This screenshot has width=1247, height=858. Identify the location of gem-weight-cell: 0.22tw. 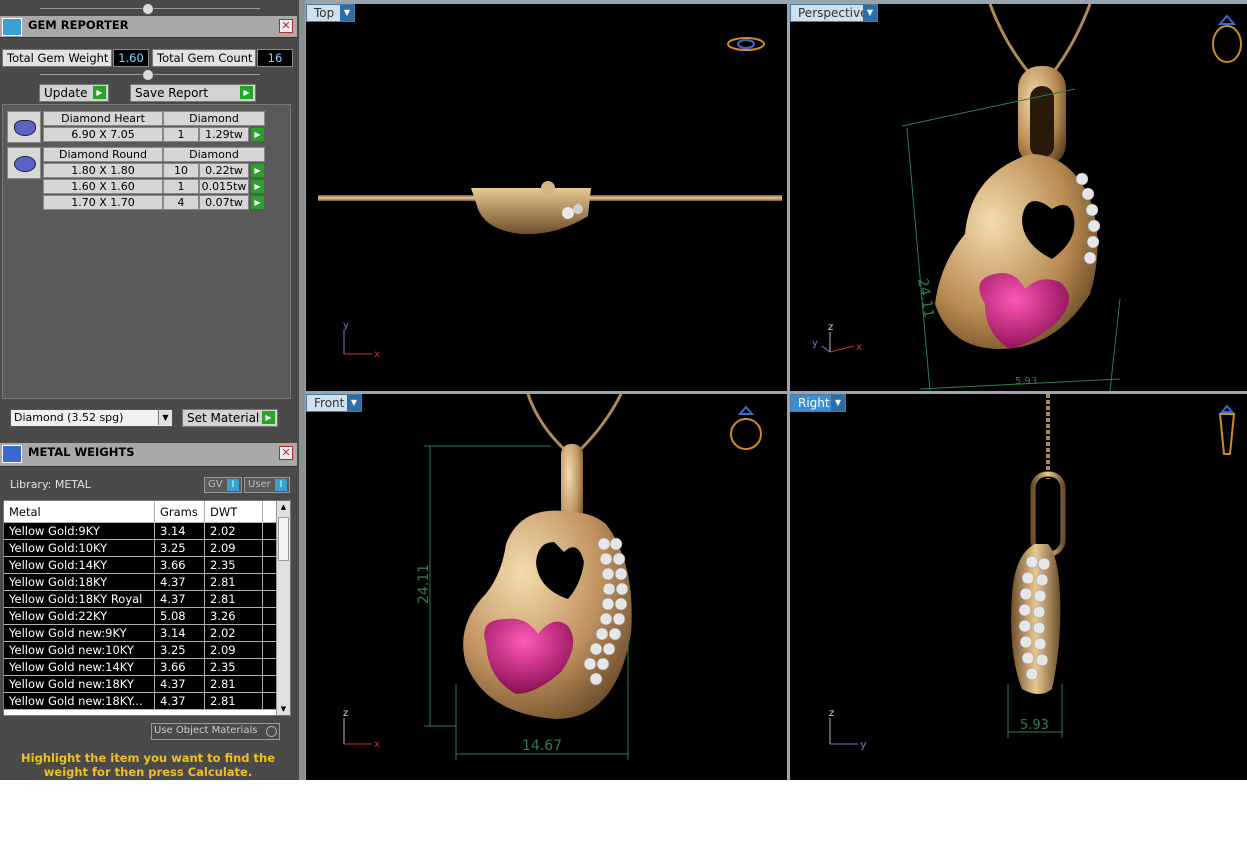
(224, 170).